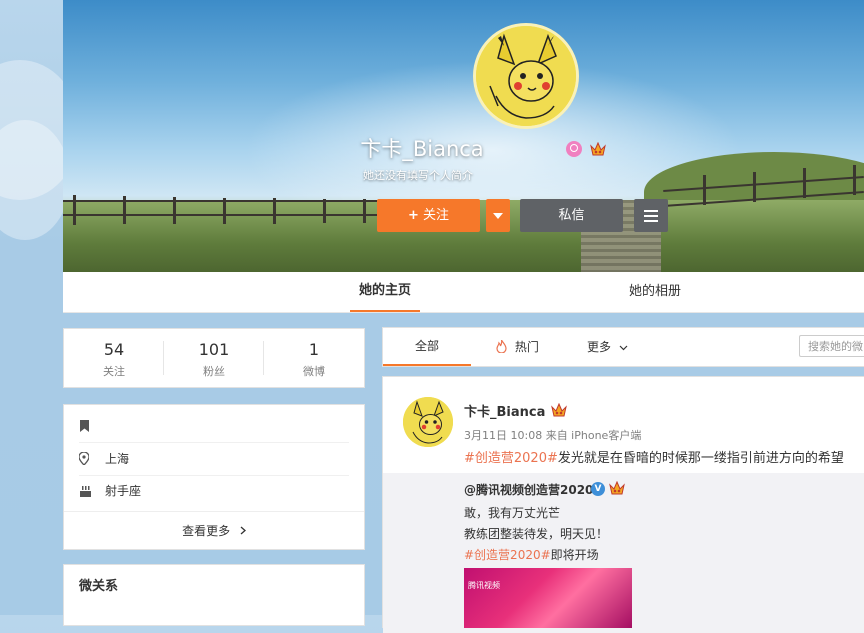  Describe the element at coordinates (436, 215) in the screenshot. I see `follow-label: 关注` at that location.